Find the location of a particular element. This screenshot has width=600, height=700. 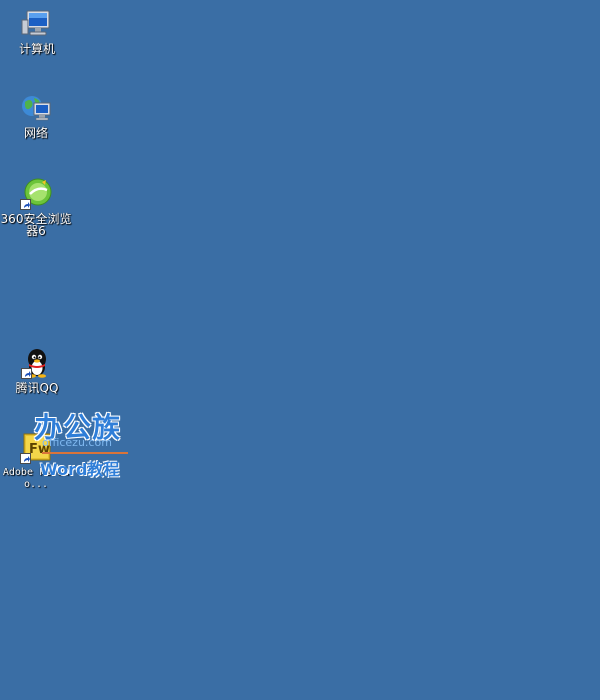

desktop-icon-label: 网络 is located at coordinates (35, 133).